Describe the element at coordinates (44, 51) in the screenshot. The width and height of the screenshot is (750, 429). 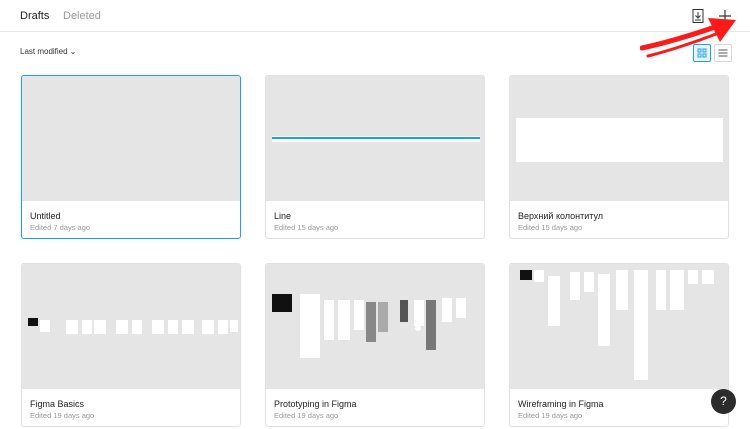
I see `sort-label: Last modified` at that location.